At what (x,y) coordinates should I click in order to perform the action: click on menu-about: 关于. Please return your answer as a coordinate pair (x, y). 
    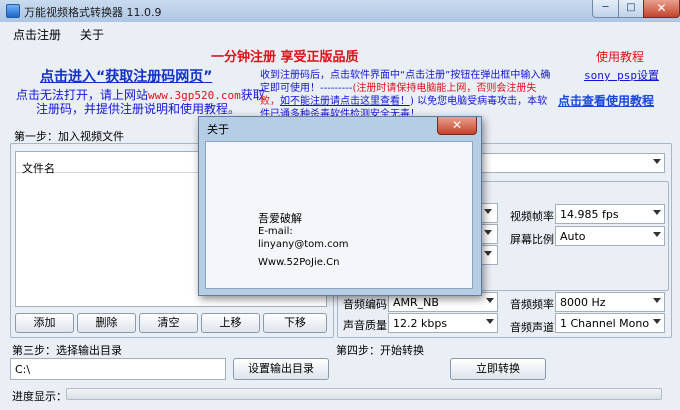
    Looking at the image, I should click on (92, 34).